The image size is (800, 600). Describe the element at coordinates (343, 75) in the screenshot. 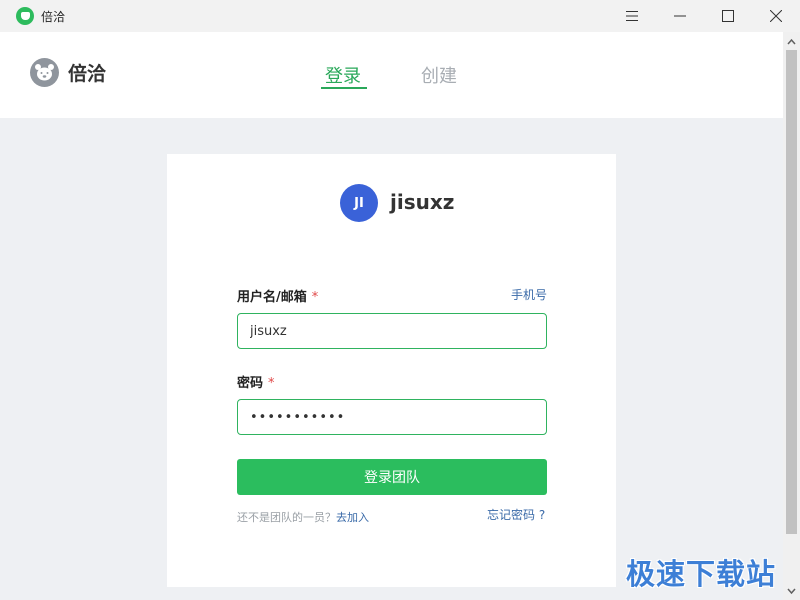

I see `tab-login: 登录` at that location.